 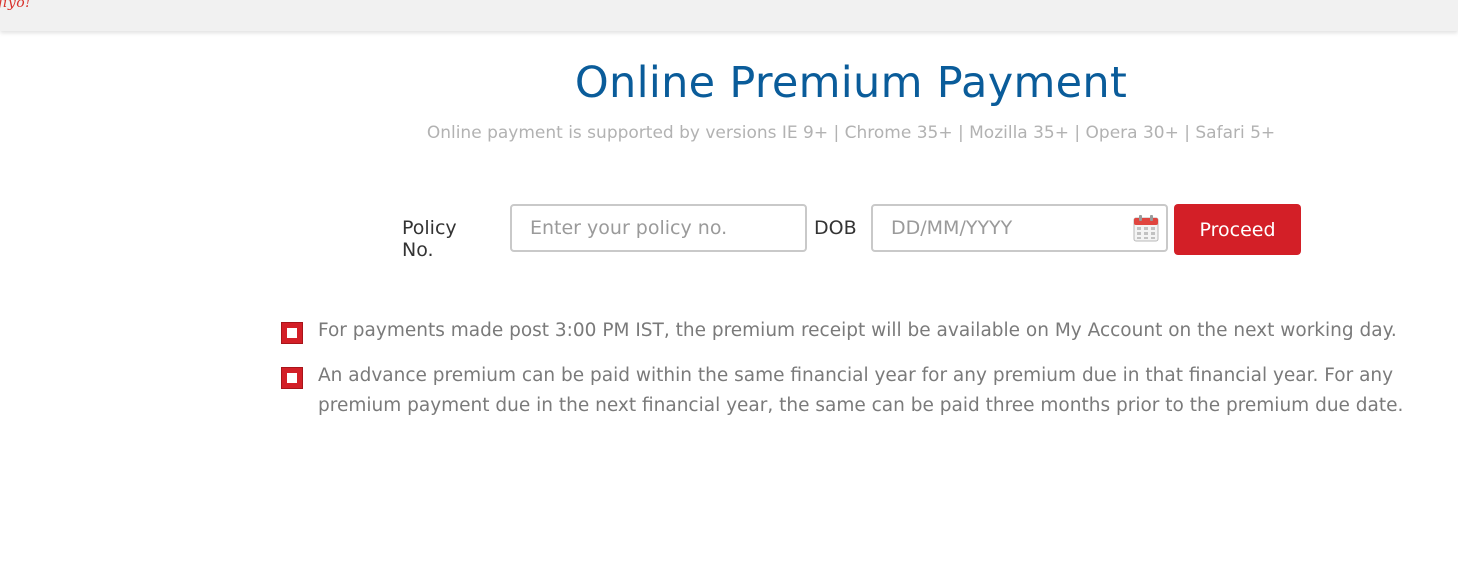 I want to click on top-header-bar: jiyo!, so click(x=729, y=15).